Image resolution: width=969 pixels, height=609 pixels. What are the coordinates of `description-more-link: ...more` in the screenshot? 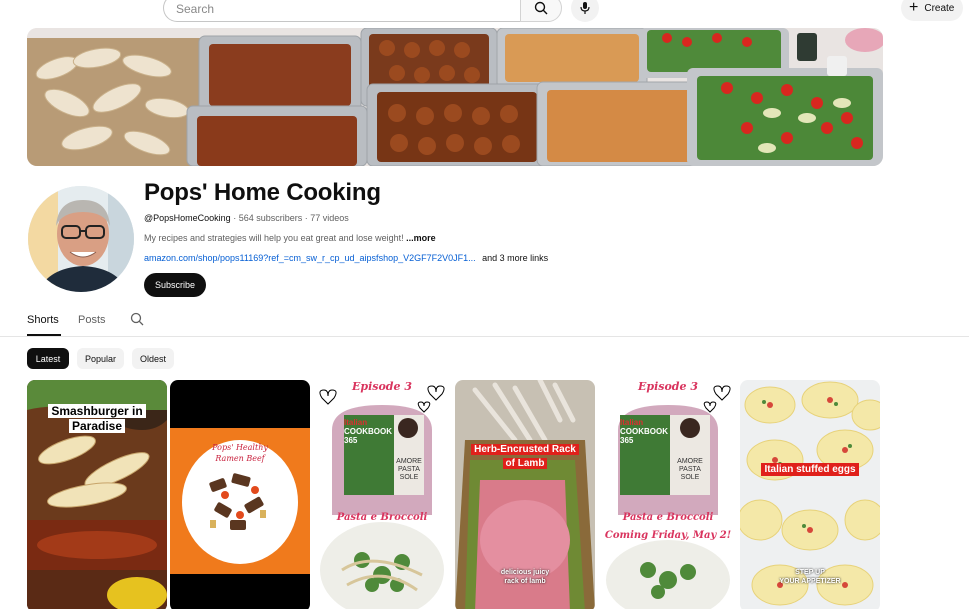 It's located at (421, 238).